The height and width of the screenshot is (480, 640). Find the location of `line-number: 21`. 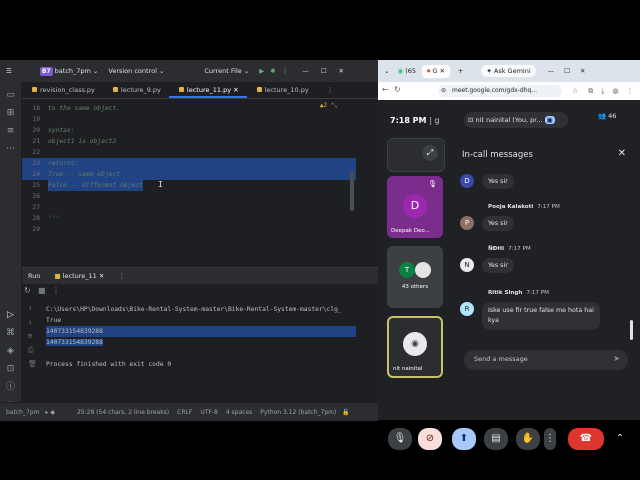

line-number: 21 is located at coordinates (36, 141).